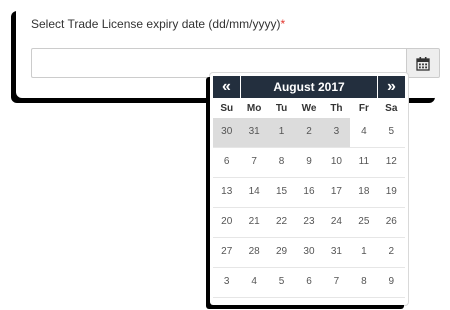 The height and width of the screenshot is (310, 450). What do you see at coordinates (281, 223) in the screenshot?
I see `day-cell: 22` at bounding box center [281, 223].